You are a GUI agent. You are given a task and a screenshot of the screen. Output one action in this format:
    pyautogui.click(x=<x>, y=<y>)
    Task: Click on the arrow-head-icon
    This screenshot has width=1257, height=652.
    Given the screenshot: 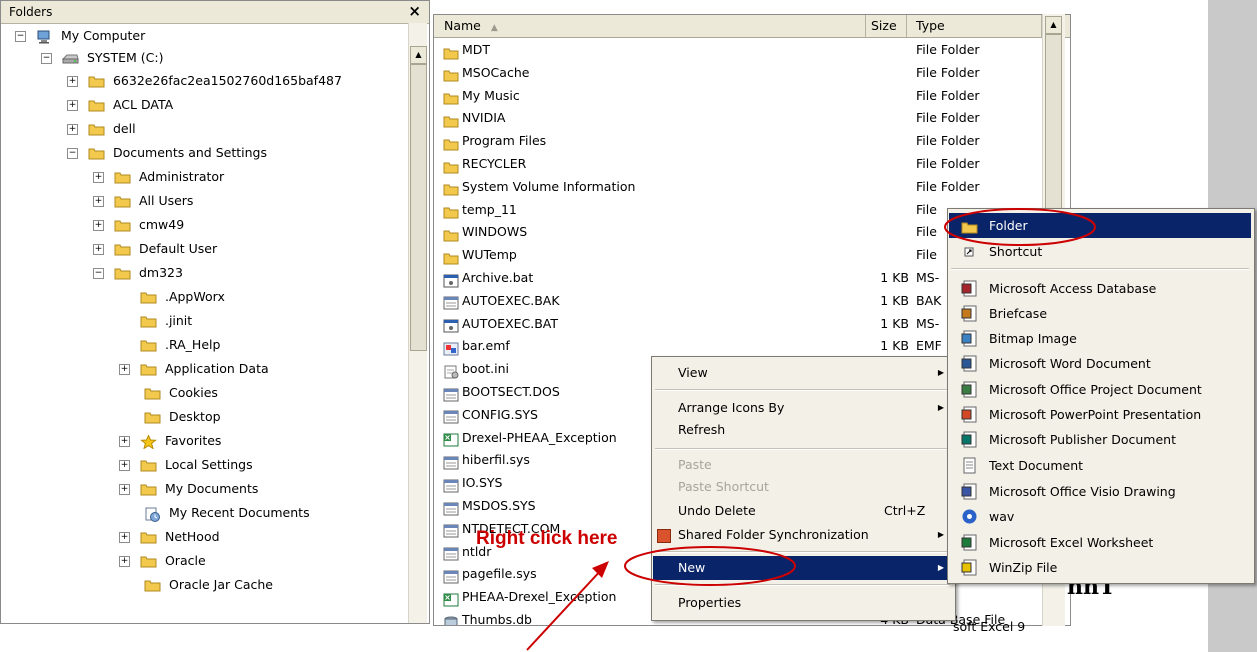 What is the action you would take?
    pyautogui.click(x=600, y=569)
    